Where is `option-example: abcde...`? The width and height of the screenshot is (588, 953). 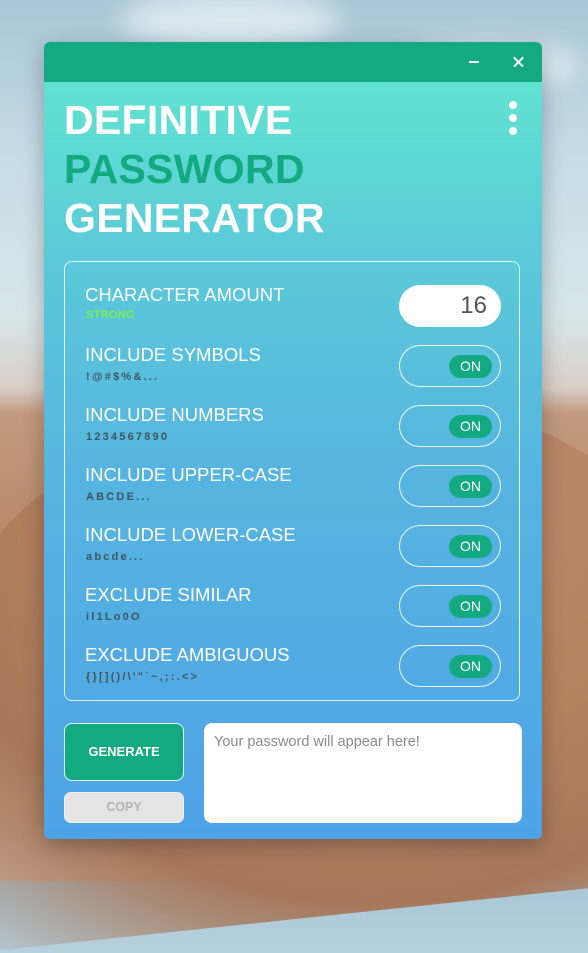 option-example: abcde... is located at coordinates (115, 557).